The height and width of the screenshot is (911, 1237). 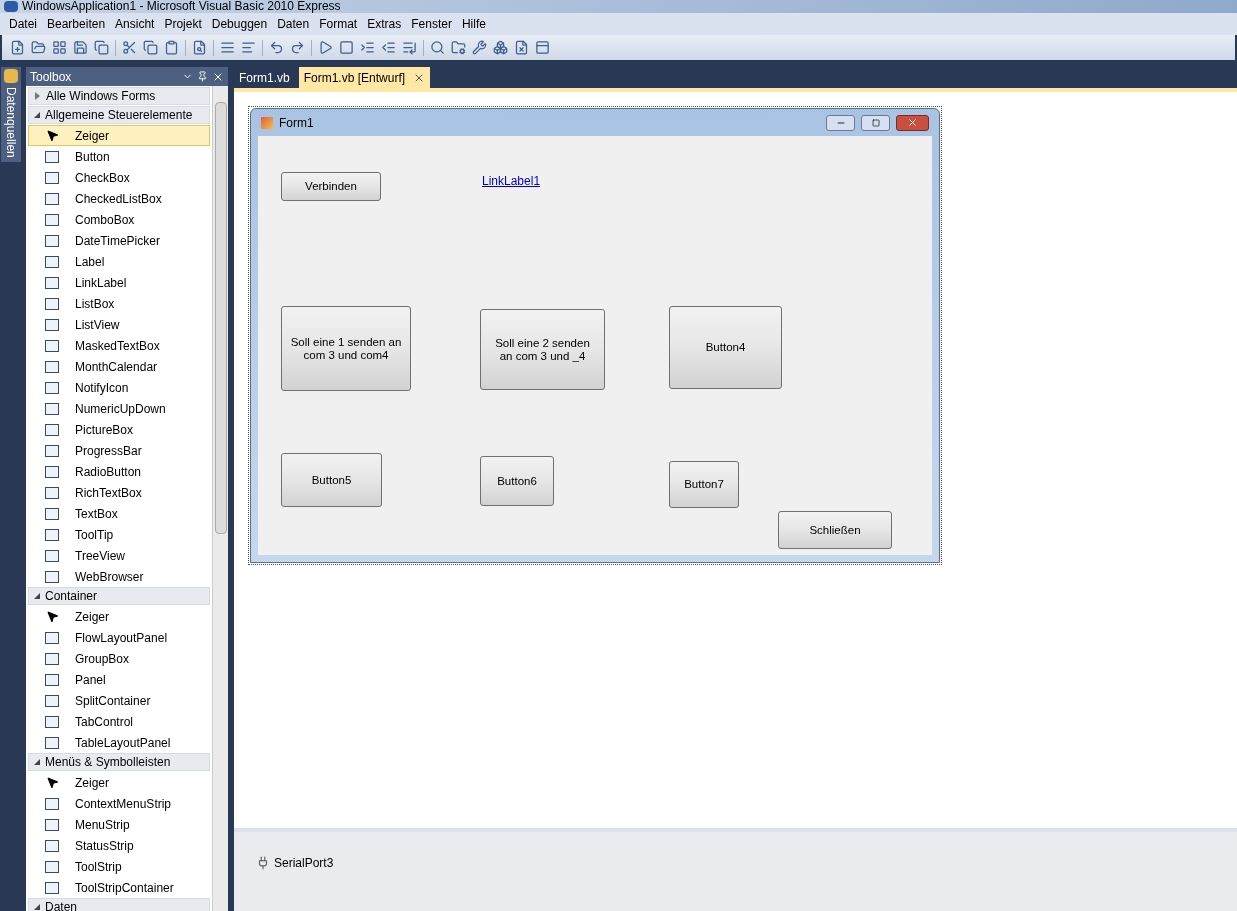 I want to click on object-browser-icon, so click(x=437, y=47).